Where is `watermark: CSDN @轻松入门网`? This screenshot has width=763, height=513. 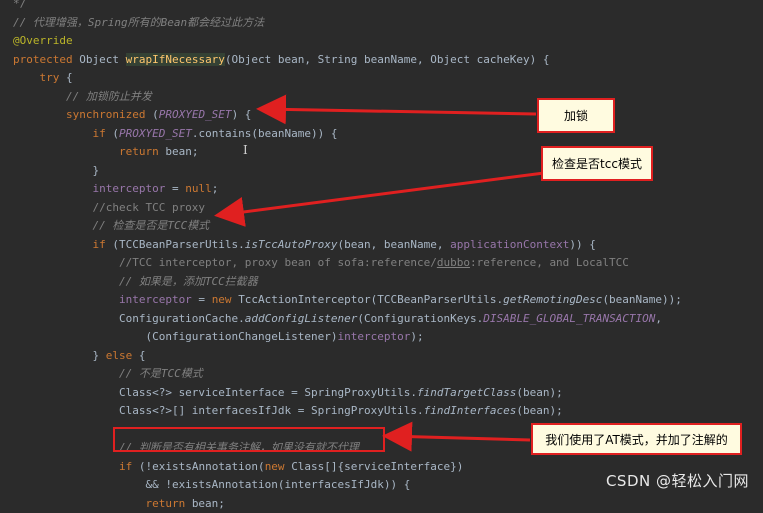 watermark: CSDN @轻松入门网 is located at coordinates (677, 481).